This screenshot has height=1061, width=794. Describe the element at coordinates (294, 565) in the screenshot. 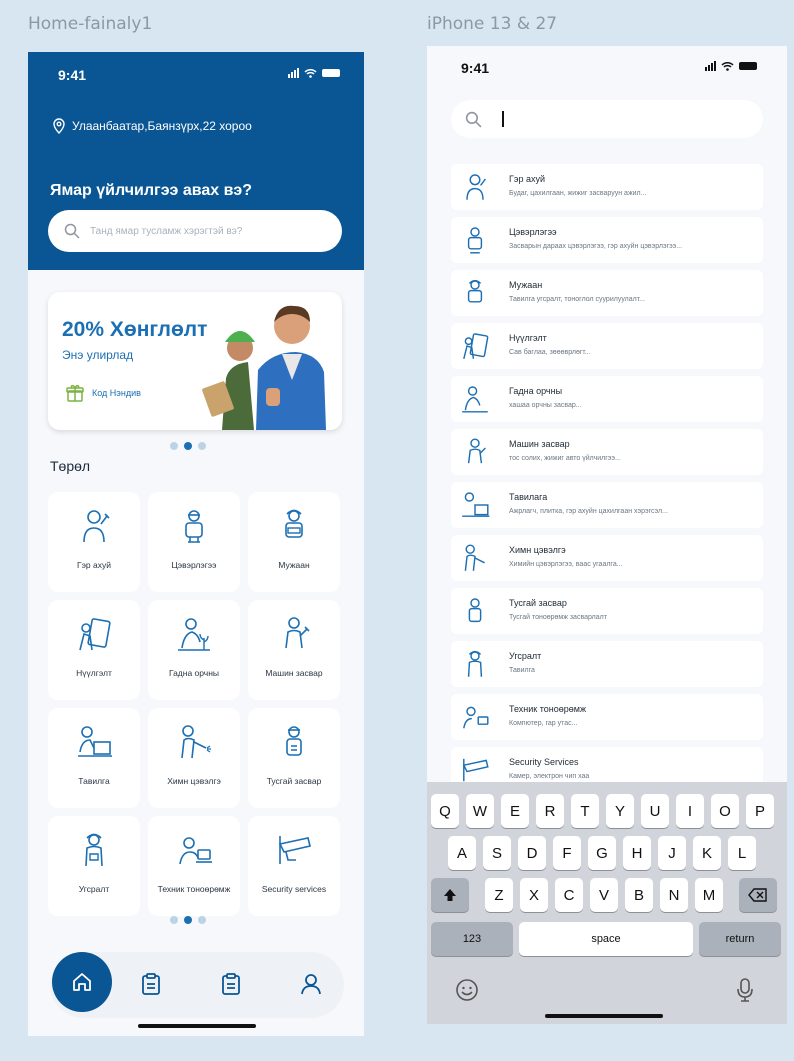

I see `category-label: Мужаан` at that location.